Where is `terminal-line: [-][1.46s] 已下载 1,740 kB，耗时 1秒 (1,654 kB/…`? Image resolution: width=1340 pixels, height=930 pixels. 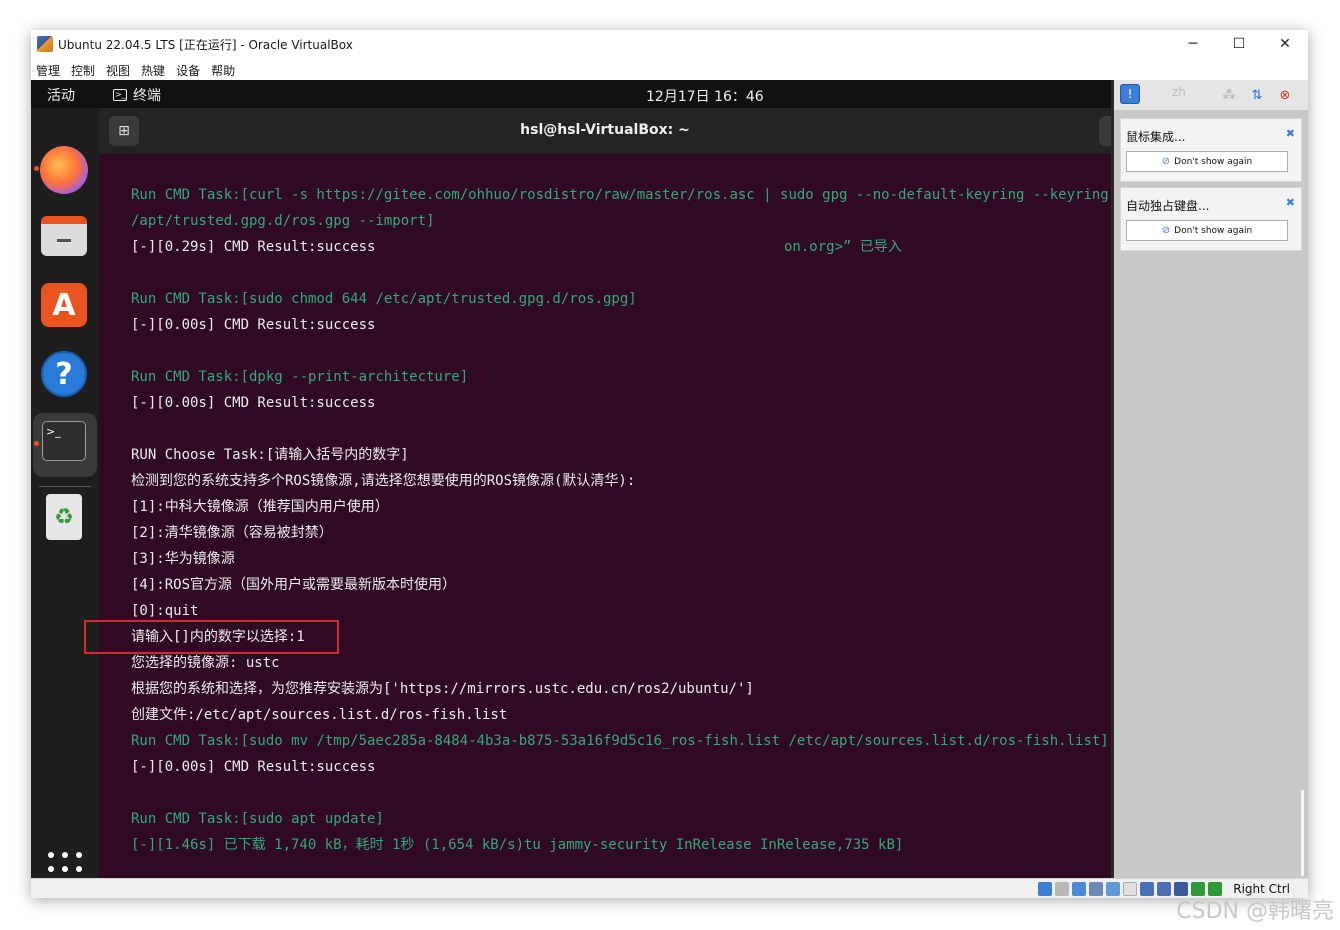
terminal-line: [-][1.46s] 已下载 1,740 kB，耗时 1秒 (1,654 kB/… is located at coordinates (517, 845).